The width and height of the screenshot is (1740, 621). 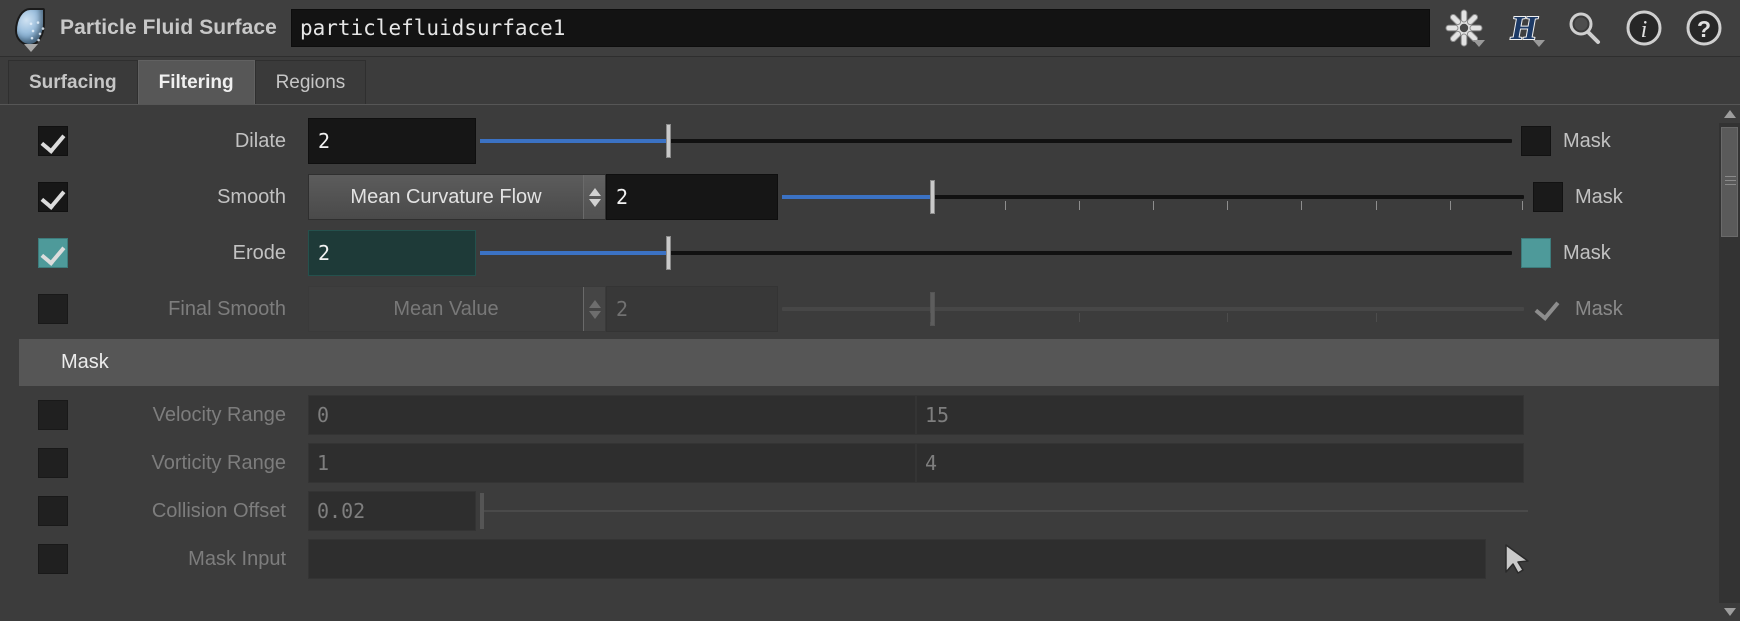 I want to click on velocity-range-label: Velocity Range, so click(x=219, y=414).